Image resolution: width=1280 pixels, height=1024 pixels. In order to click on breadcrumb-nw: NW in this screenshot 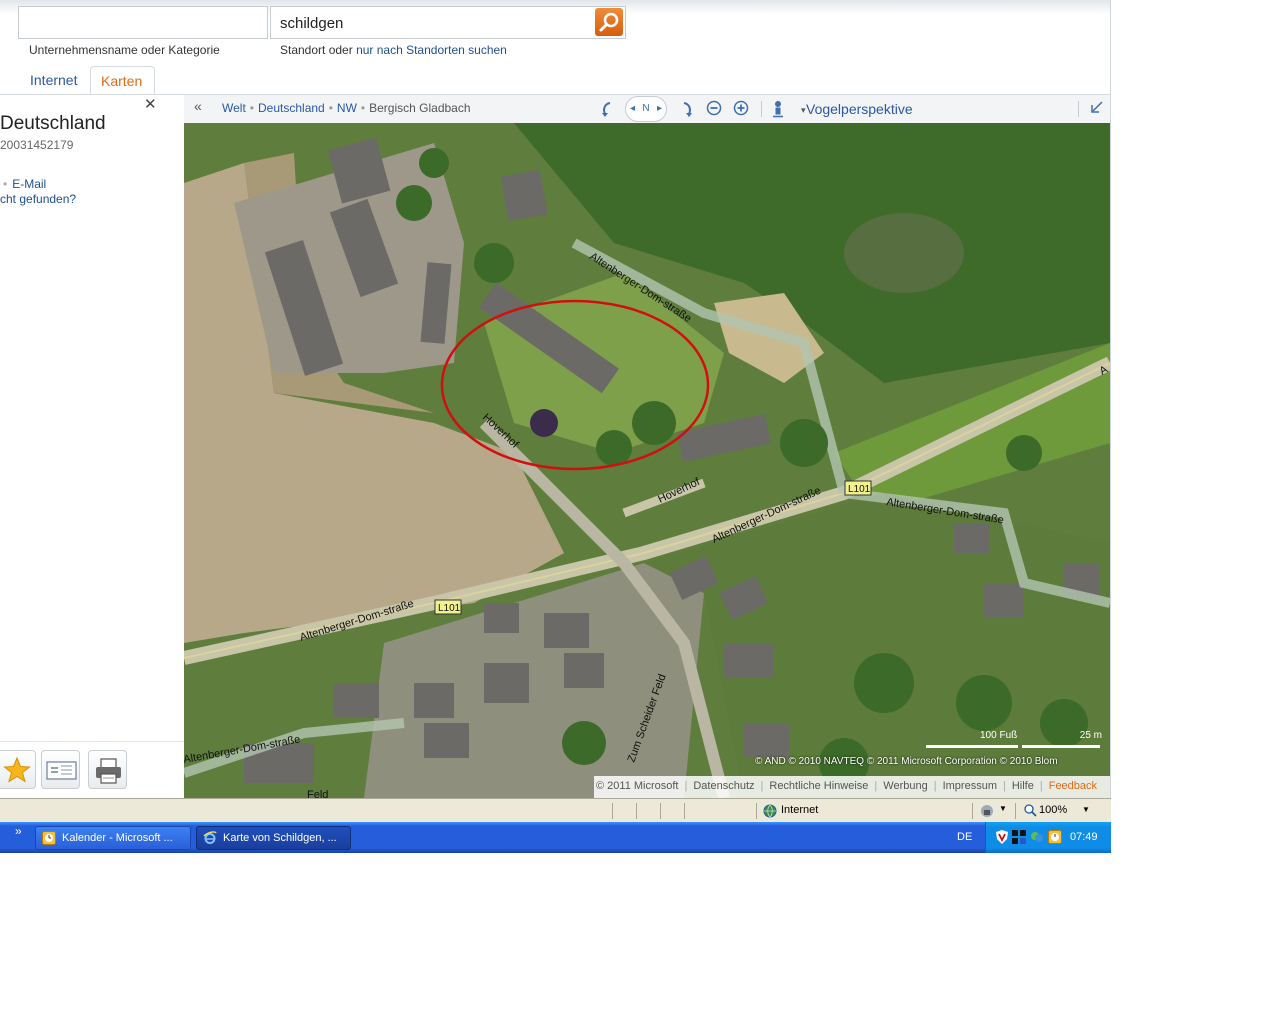, I will do `click(347, 108)`.